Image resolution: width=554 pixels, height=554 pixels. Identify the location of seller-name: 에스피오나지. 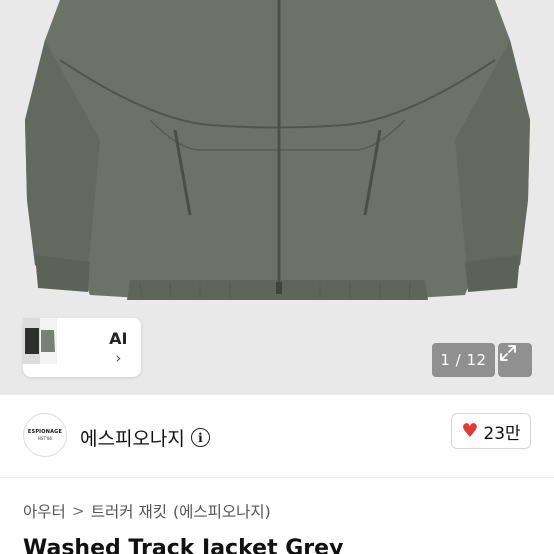
(132, 439).